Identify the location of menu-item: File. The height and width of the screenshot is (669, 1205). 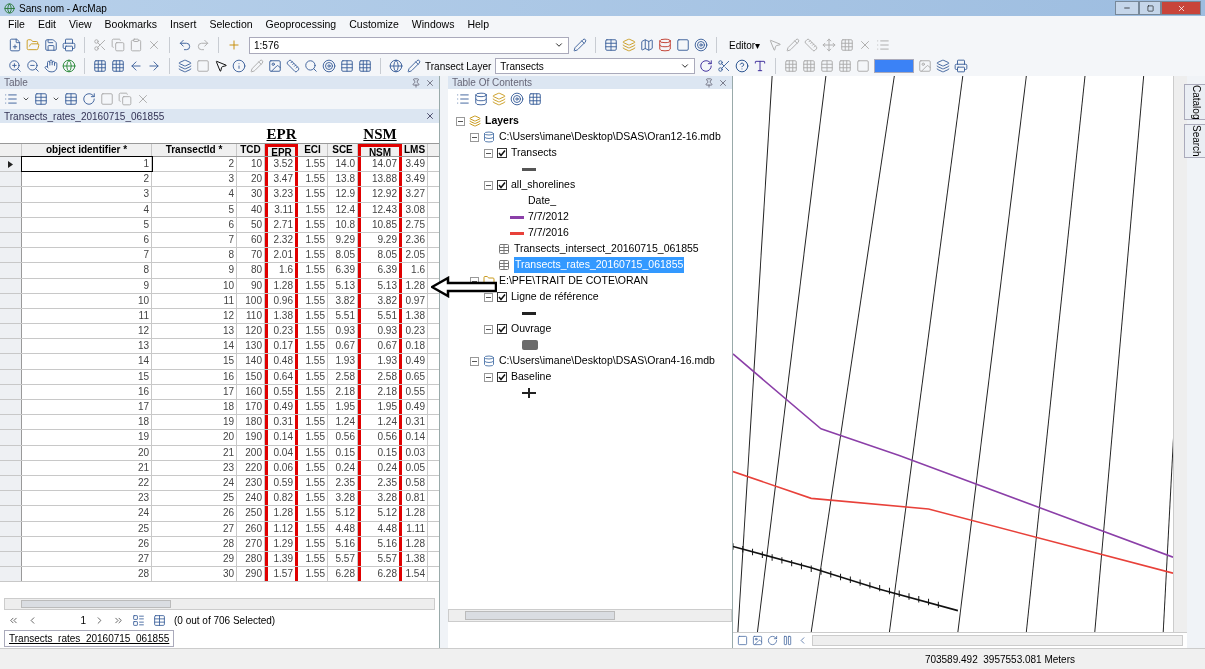
(16, 25).